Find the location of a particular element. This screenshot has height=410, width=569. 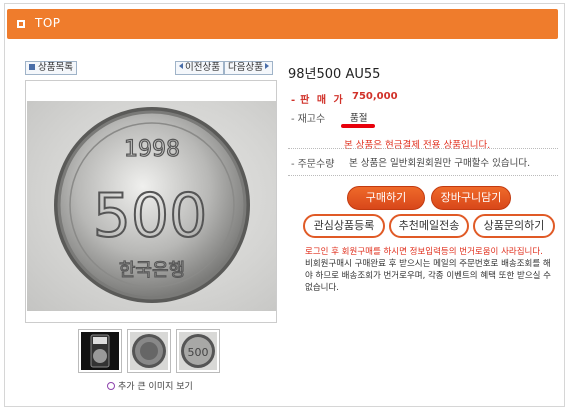

coin-front-thumb-art: 500 is located at coordinates (198, 351).